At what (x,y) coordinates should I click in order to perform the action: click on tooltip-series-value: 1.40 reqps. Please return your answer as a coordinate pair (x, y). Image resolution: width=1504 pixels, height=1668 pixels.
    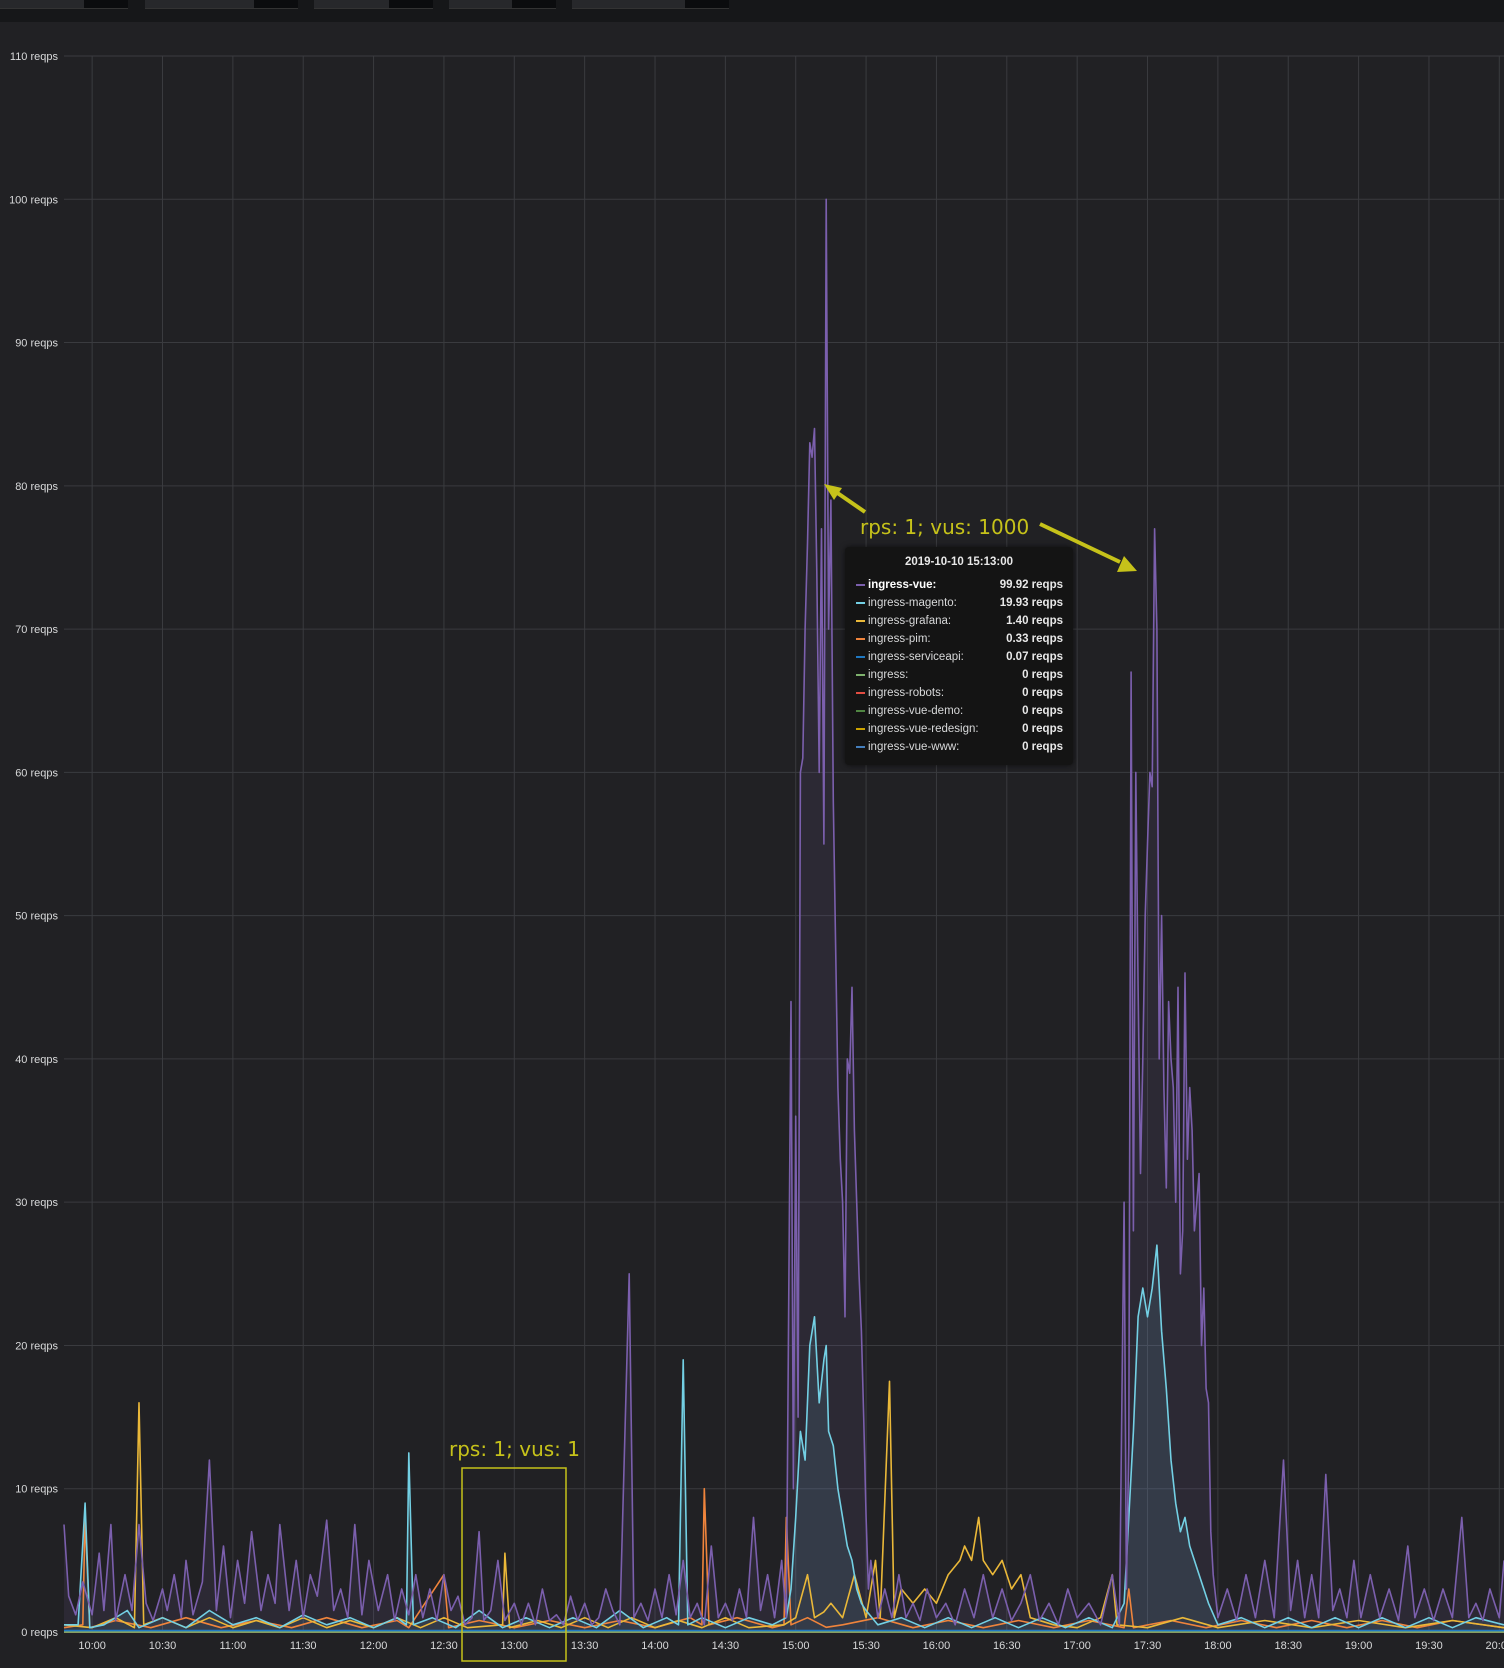
    Looking at the image, I should click on (1034, 621).